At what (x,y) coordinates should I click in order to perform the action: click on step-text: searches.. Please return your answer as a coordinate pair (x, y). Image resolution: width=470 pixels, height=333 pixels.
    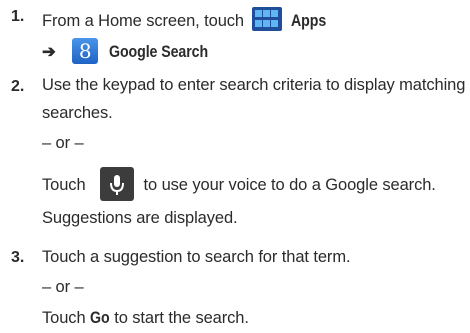
    Looking at the image, I should click on (77, 113).